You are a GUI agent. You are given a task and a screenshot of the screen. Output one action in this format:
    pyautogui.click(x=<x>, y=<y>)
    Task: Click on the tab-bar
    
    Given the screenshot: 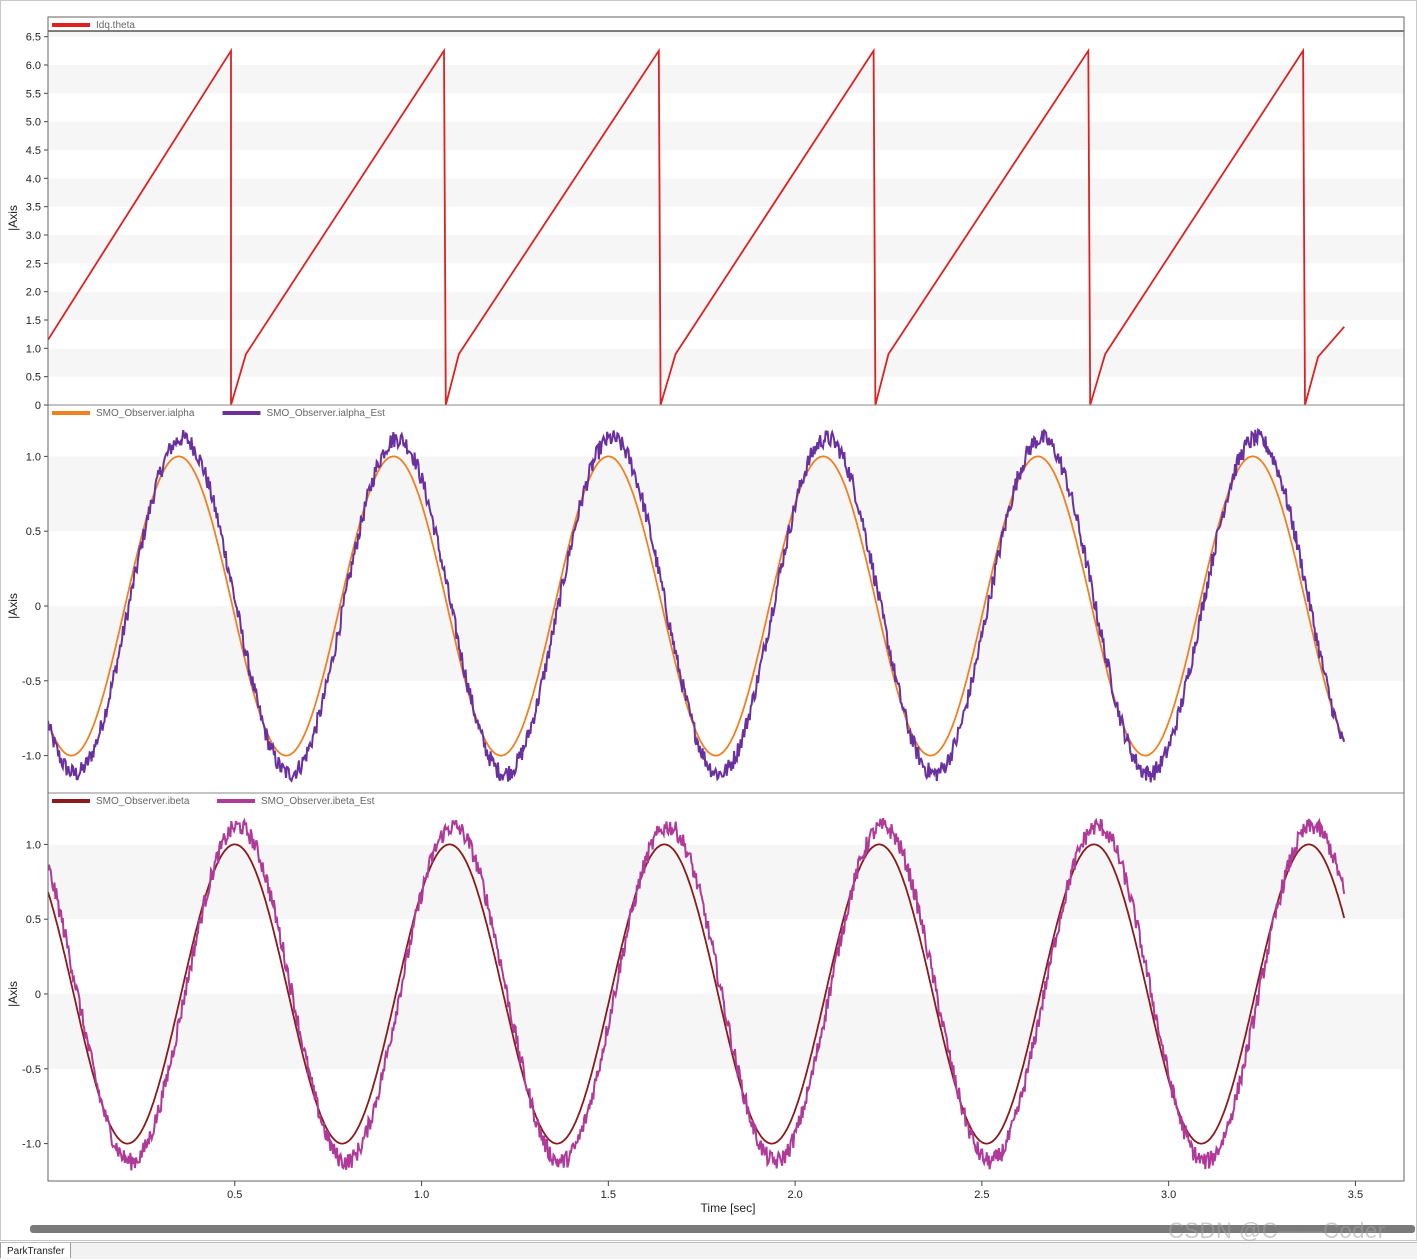 What is the action you would take?
    pyautogui.click(x=708, y=1250)
    